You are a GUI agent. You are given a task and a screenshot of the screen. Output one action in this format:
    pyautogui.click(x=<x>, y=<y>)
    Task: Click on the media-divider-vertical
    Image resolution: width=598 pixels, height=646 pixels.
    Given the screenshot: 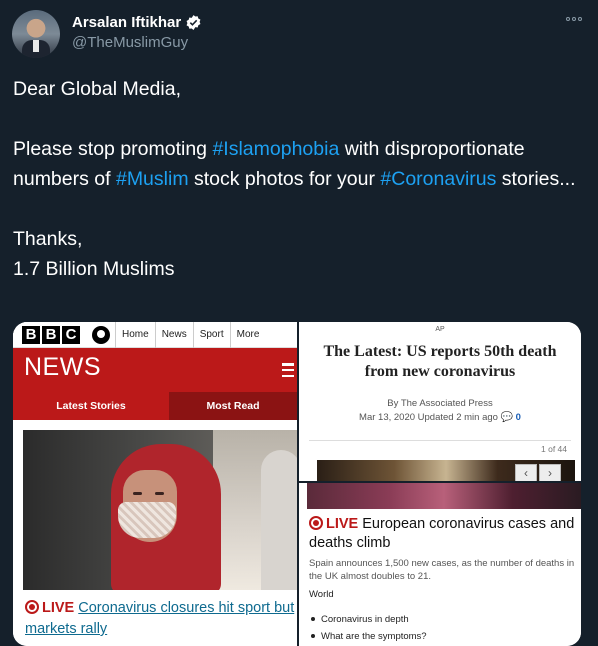 What is the action you would take?
    pyautogui.click(x=298, y=484)
    